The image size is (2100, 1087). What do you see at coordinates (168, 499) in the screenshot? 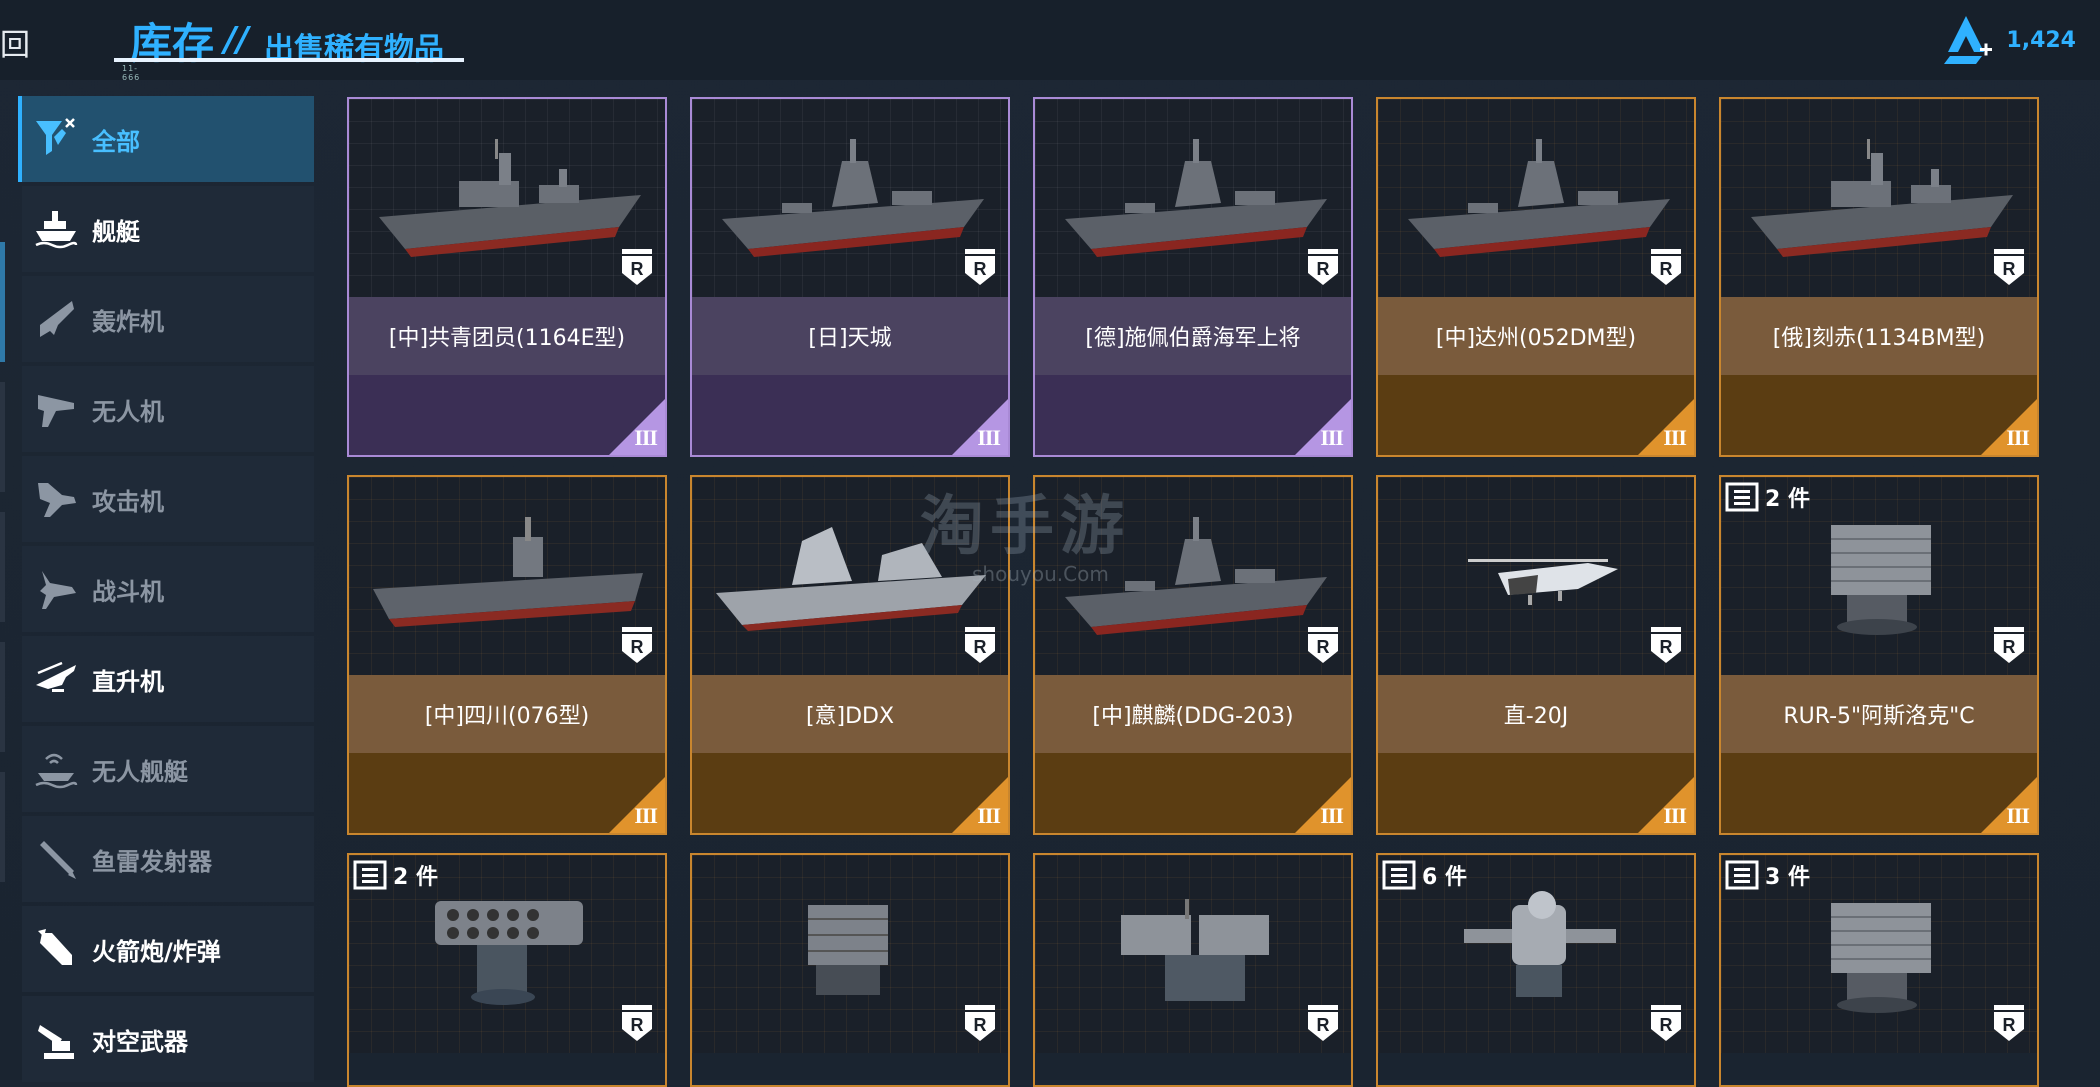
I see `sidebar-item-attack-aircraft: 攻击机` at bounding box center [168, 499].